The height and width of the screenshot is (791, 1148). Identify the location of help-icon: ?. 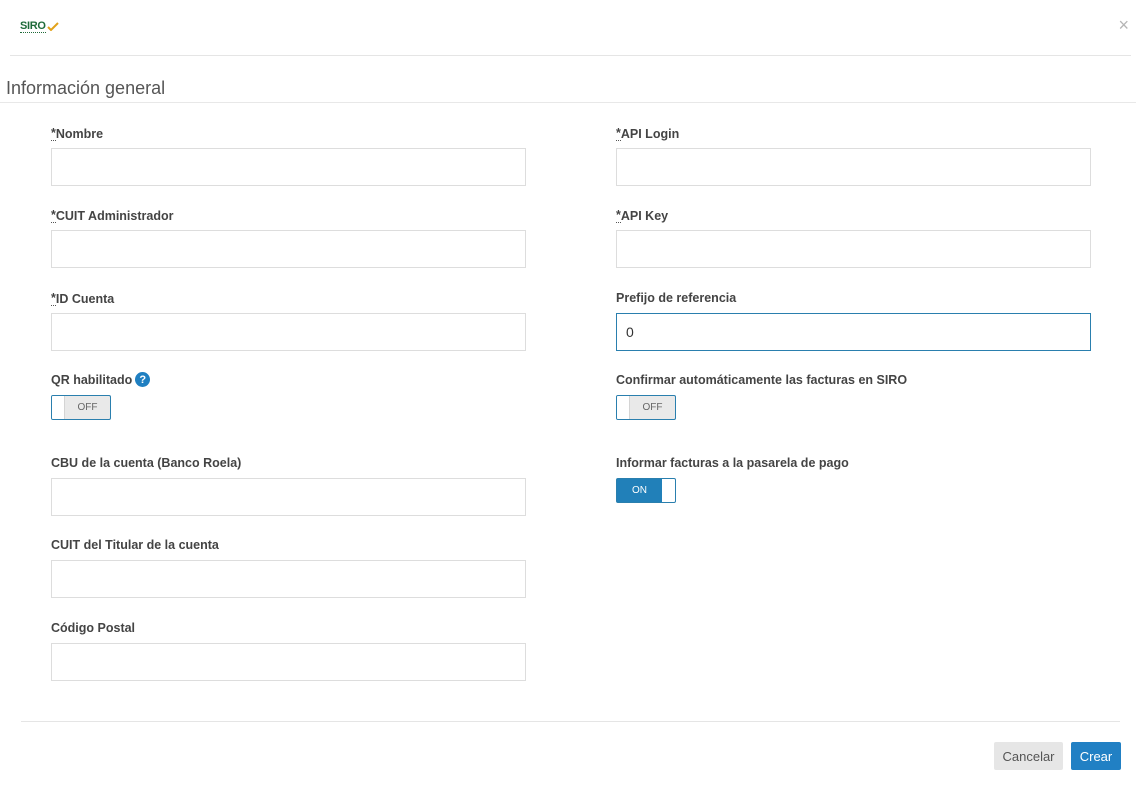
(143, 379).